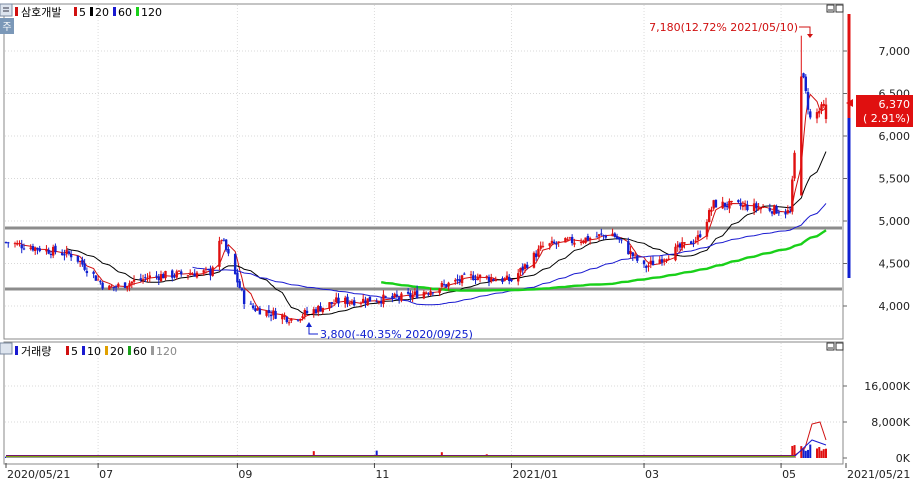  Describe the element at coordinates (245, 474) in the screenshot. I see `x-tick-label: 09` at that location.